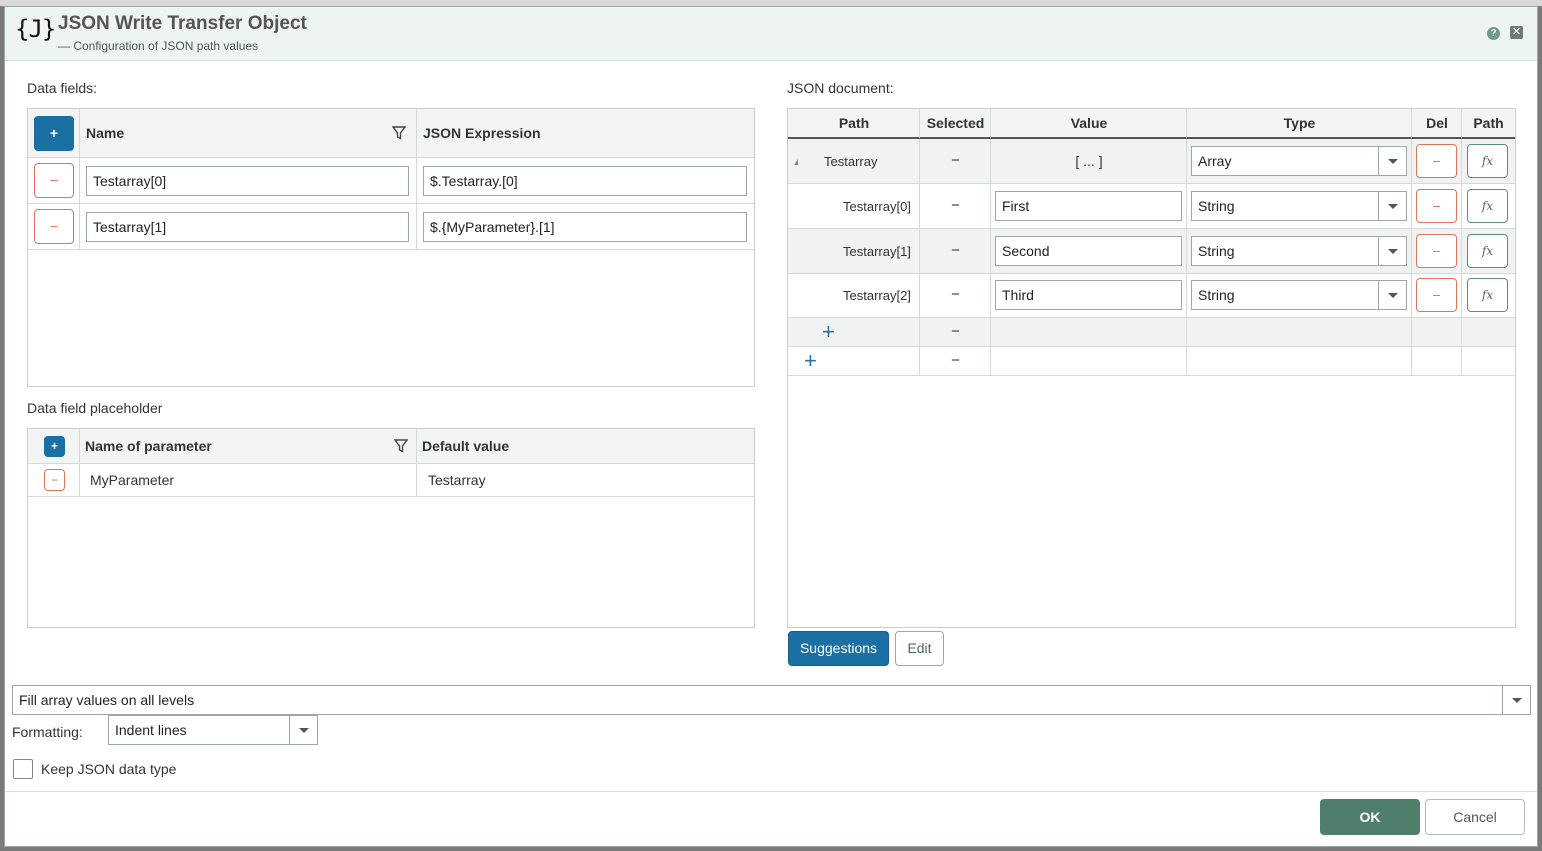  What do you see at coordinates (854, 124) in the screenshot?
I see `column-header-path: Path` at bounding box center [854, 124].